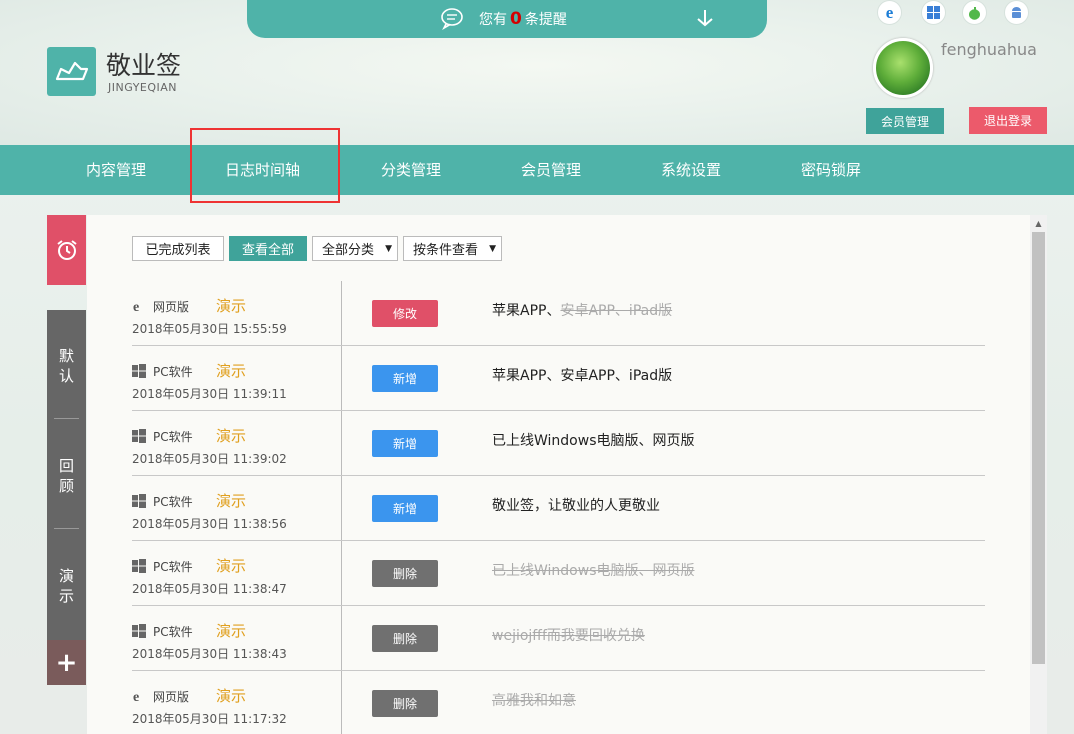 The image size is (1074, 734). What do you see at coordinates (116, 170) in the screenshot?
I see `nav-item-content: 内容管理` at bounding box center [116, 170].